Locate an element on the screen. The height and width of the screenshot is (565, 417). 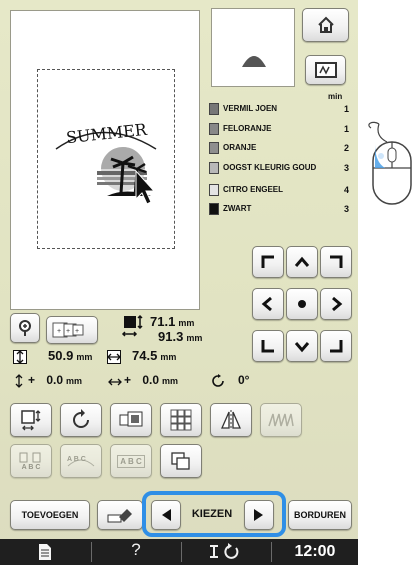
horizontal-position-value: 74.5 is located at coordinates (145, 355).